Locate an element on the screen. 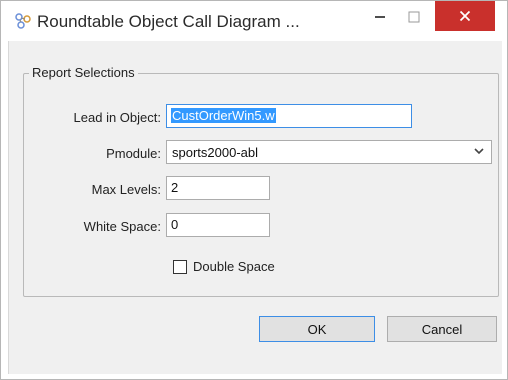  cancel-button: Cancel is located at coordinates (442, 329).